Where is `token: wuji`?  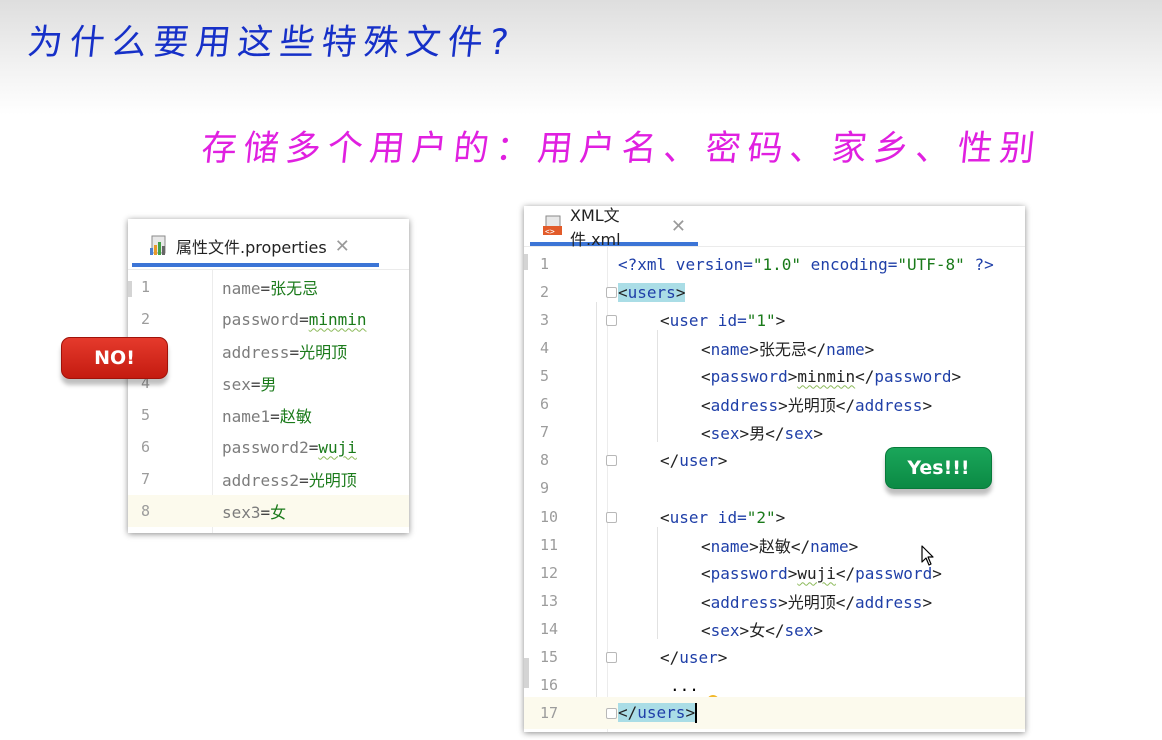 token: wuji is located at coordinates (816, 573).